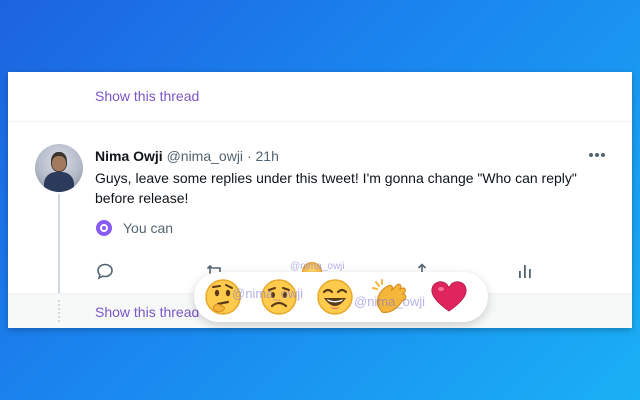  I want to click on avatar-body, so click(59, 182).